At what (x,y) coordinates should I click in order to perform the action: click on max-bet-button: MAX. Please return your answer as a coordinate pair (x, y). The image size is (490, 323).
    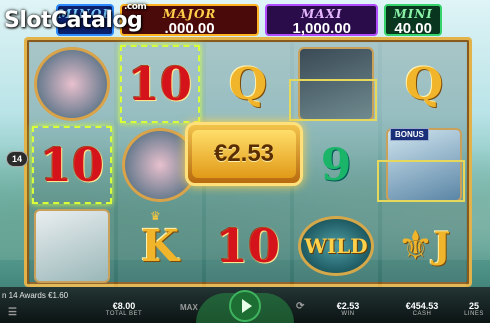
    Looking at the image, I should click on (189, 307).